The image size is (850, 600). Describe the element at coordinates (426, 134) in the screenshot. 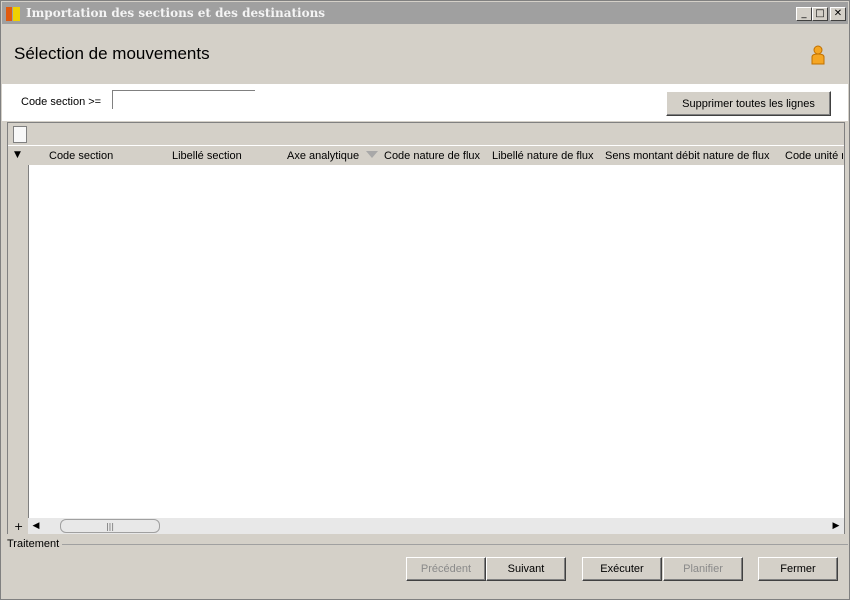

I see `grid-toolbar` at that location.